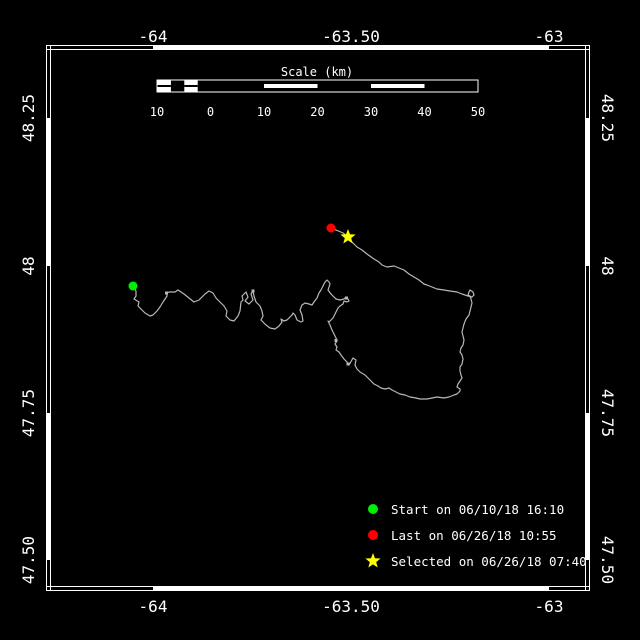  I want to click on top-axis-labels: -64 -63.50 -63, so click(351, 36).